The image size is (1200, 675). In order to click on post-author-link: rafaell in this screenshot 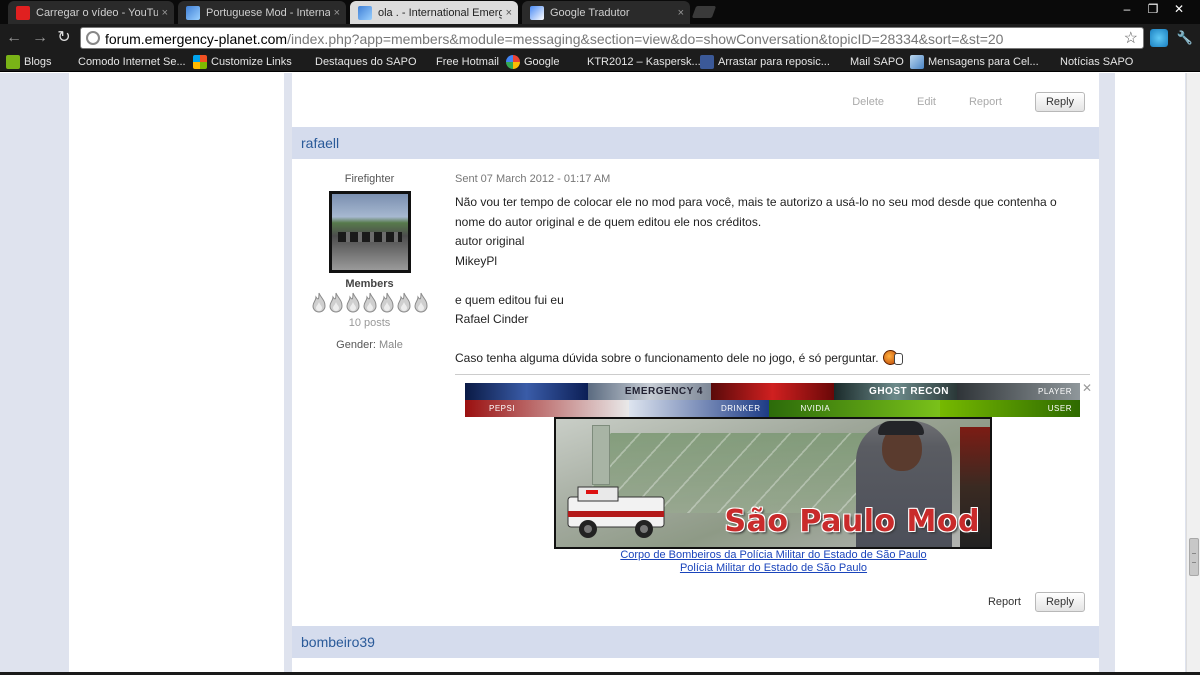, I will do `click(320, 143)`.